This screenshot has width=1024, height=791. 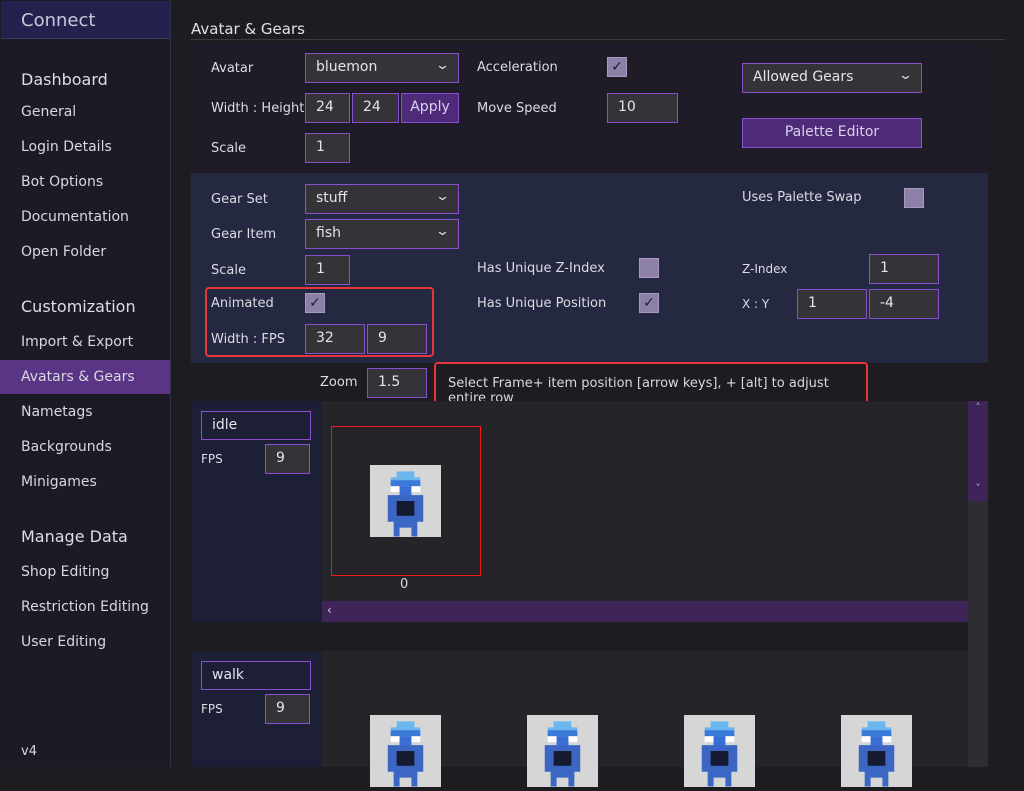 What do you see at coordinates (228, 148) in the screenshot?
I see `scale-label: Scale` at bounding box center [228, 148].